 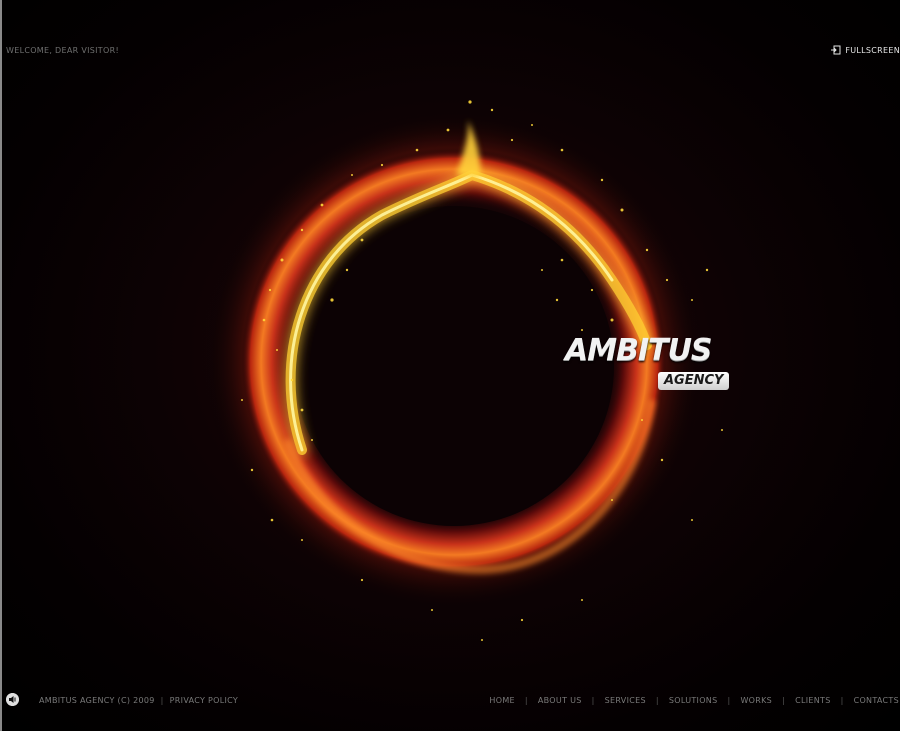 What do you see at coordinates (876, 700) in the screenshot?
I see `nav-contacts: CONTACTS` at bounding box center [876, 700].